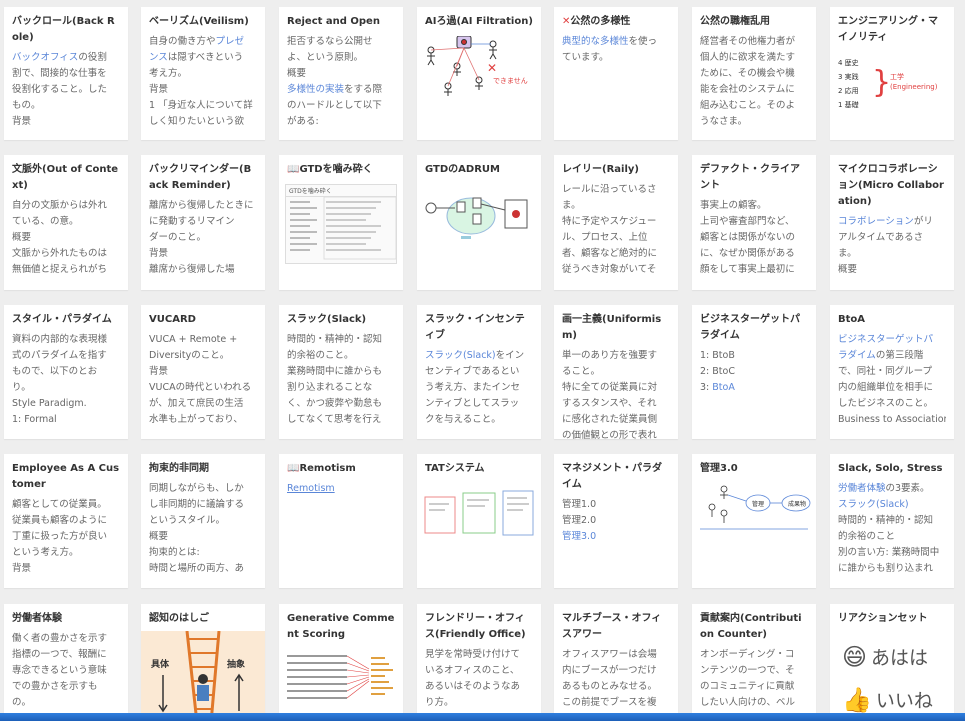 This screenshot has width=965, height=721. I want to click on card-text: 3:, so click(706, 387).